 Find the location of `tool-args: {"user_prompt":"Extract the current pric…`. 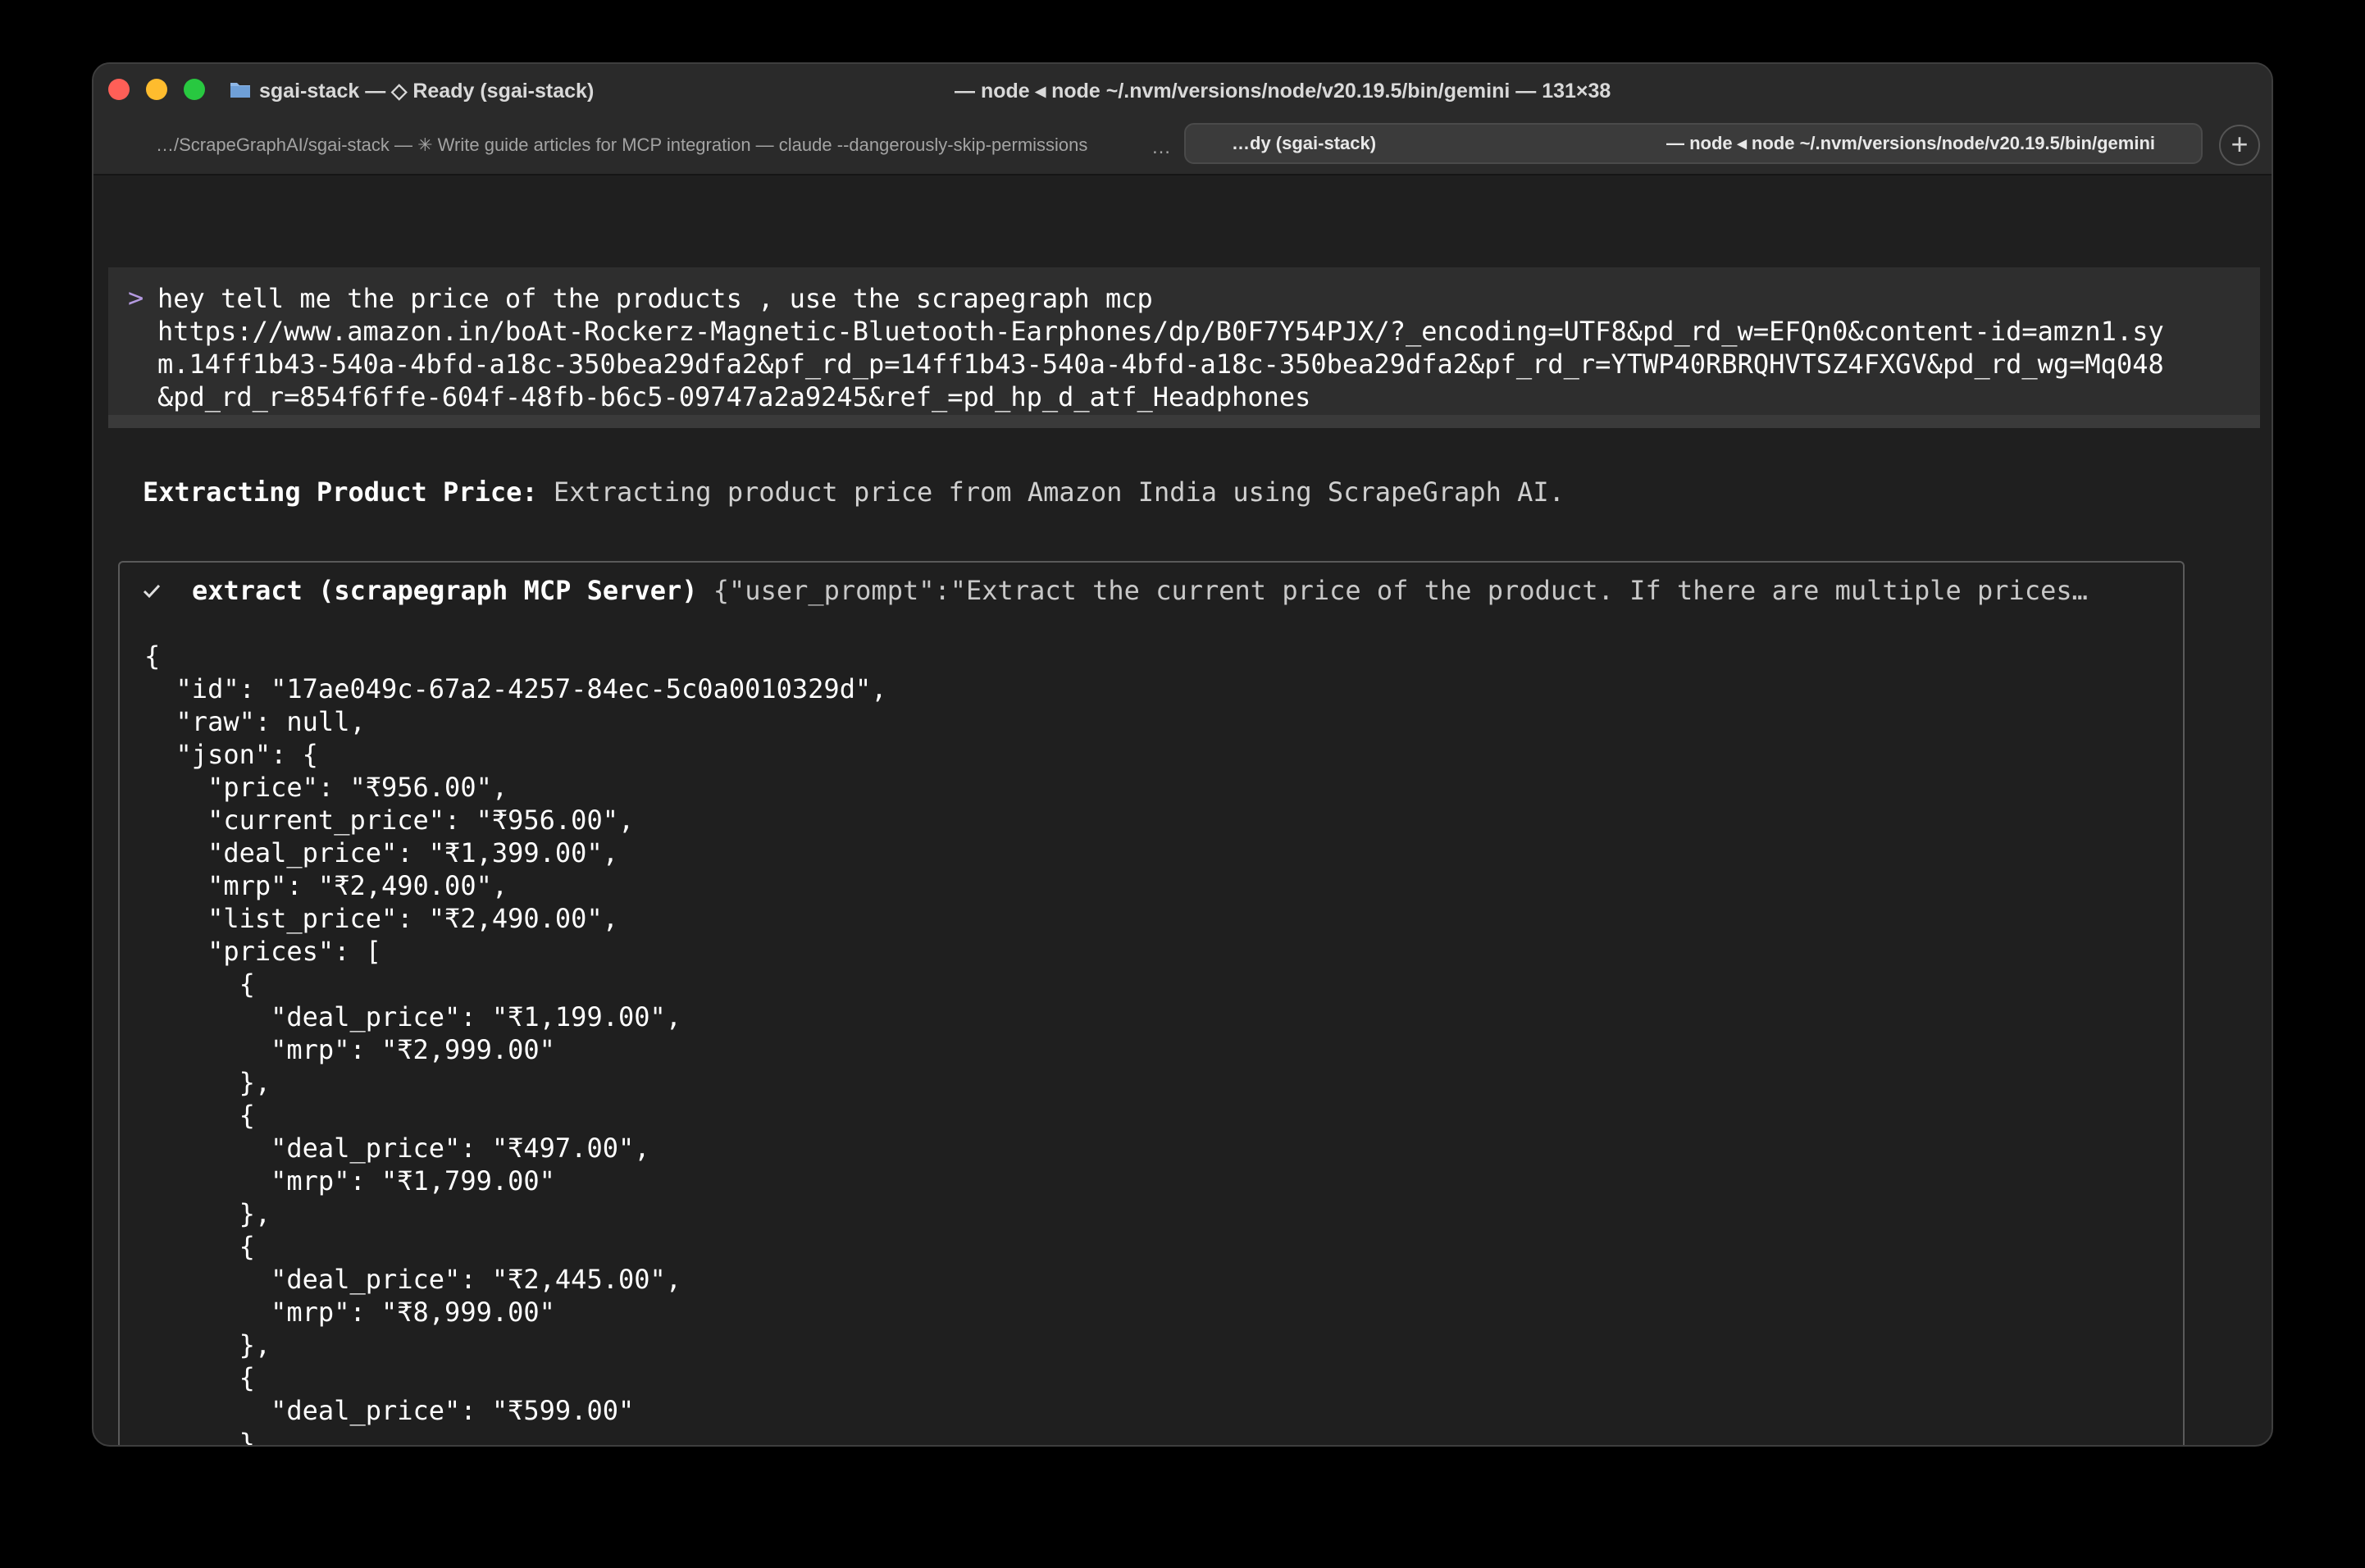

tool-args: {"user_prompt":"Extract the current pric… is located at coordinates (1392, 591).